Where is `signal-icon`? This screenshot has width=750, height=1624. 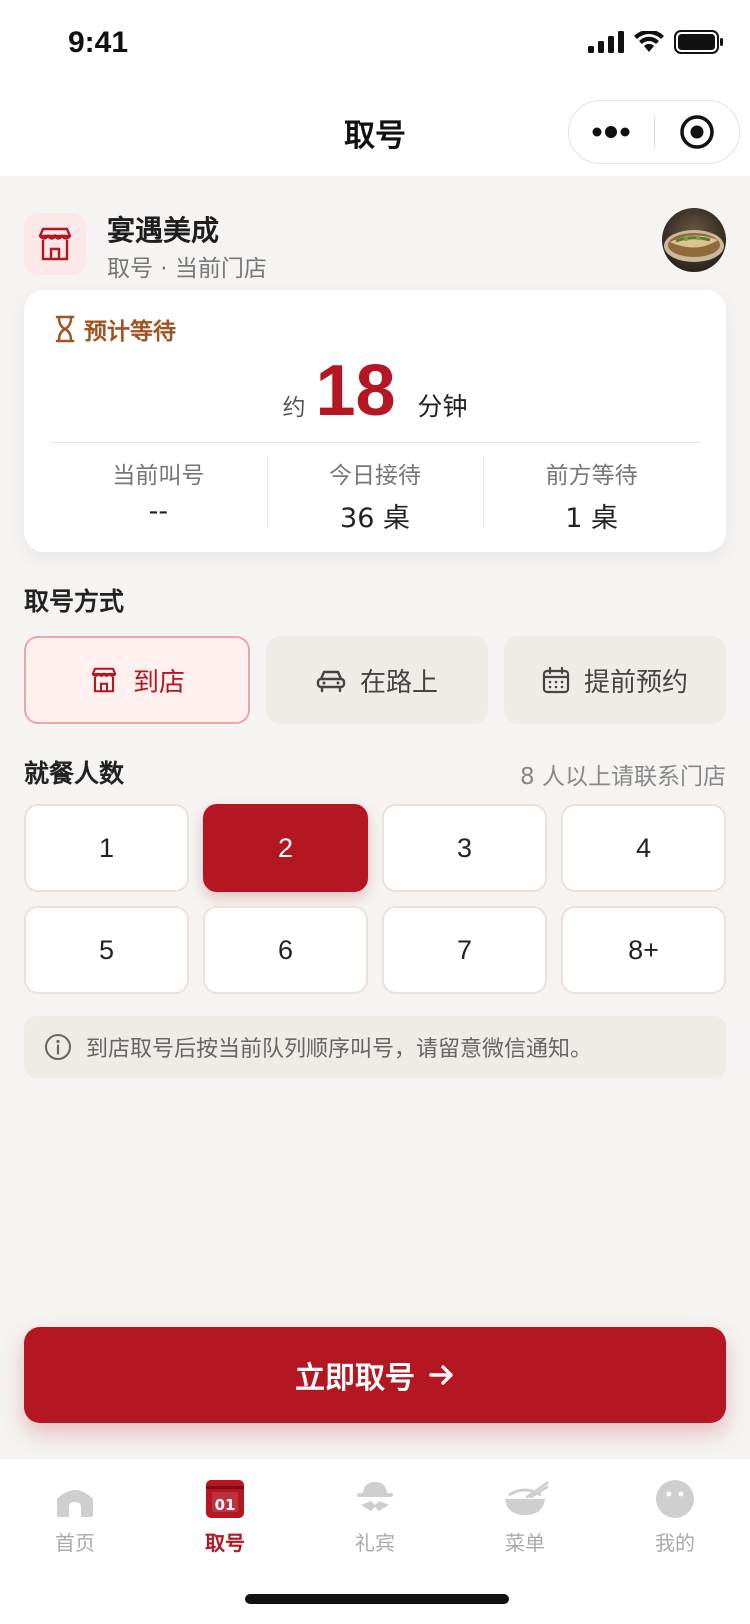 signal-icon is located at coordinates (606, 42).